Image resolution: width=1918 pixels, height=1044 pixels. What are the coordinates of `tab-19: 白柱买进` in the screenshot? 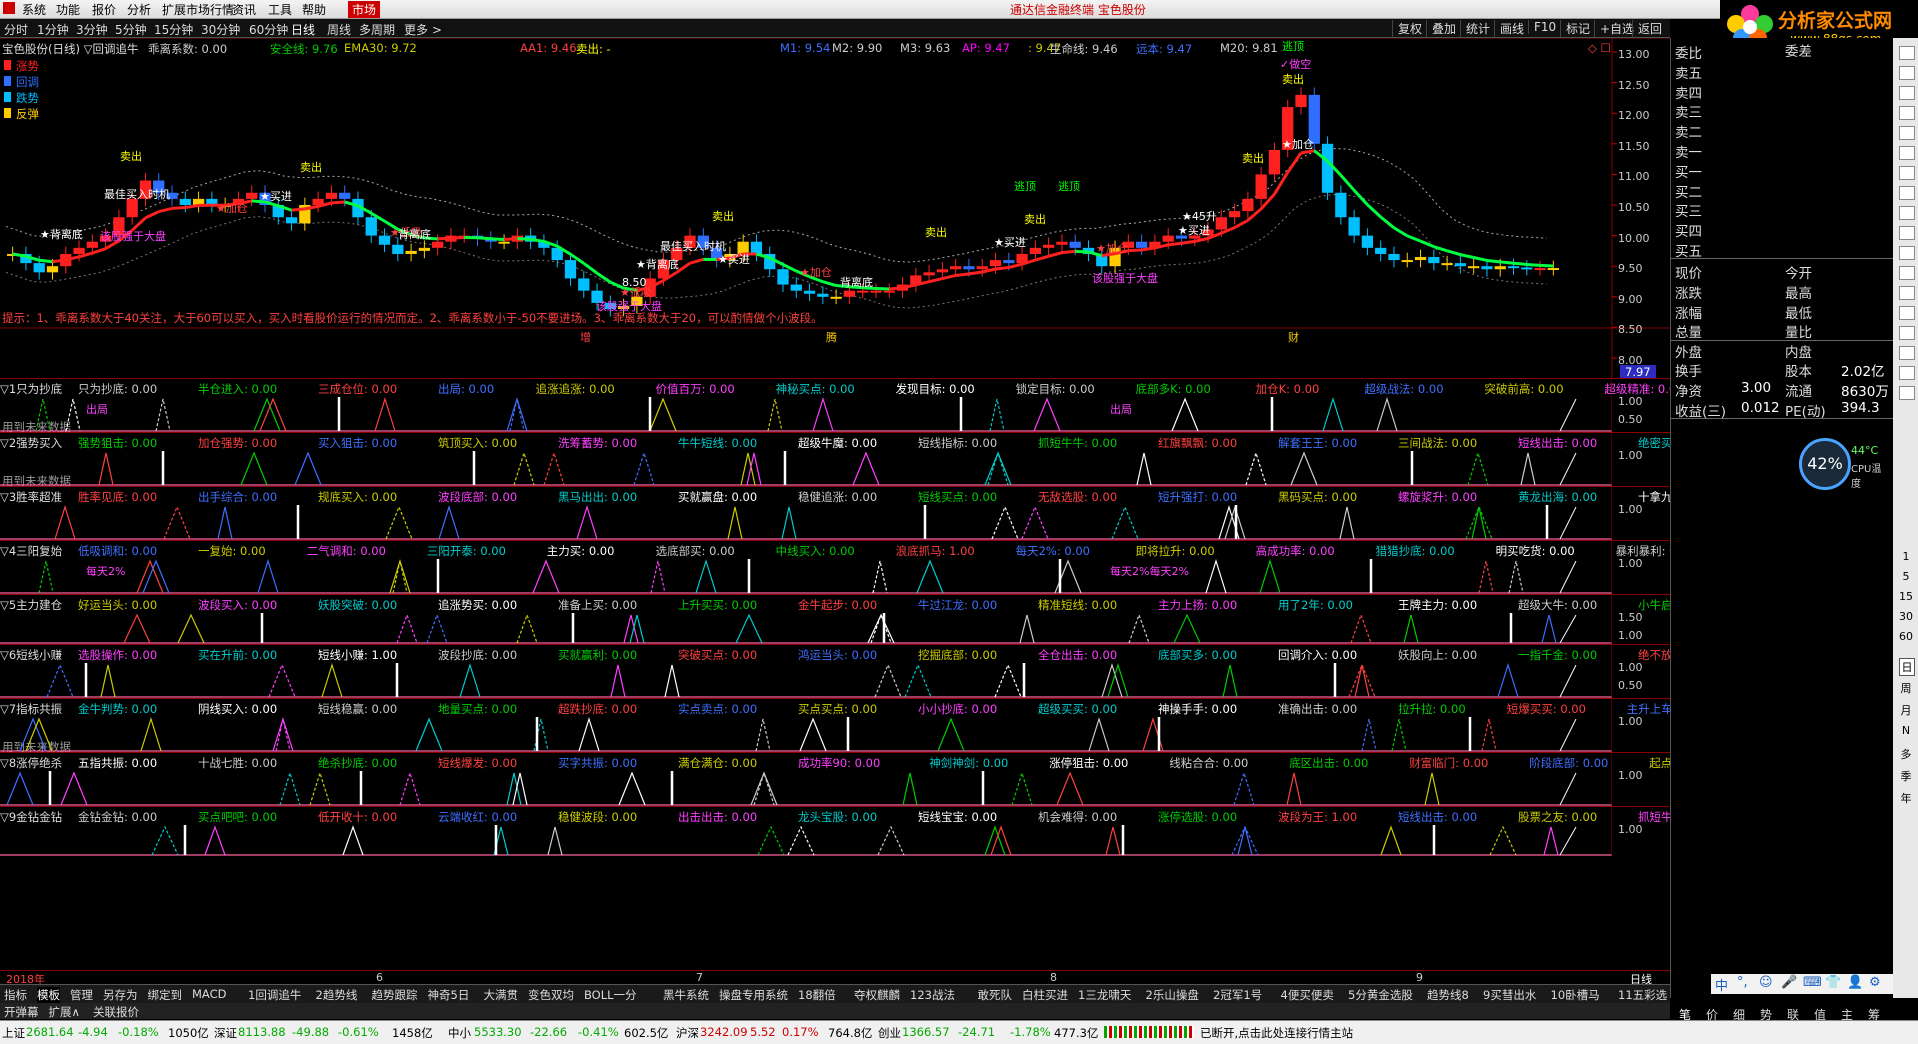 It's located at (1045, 995).